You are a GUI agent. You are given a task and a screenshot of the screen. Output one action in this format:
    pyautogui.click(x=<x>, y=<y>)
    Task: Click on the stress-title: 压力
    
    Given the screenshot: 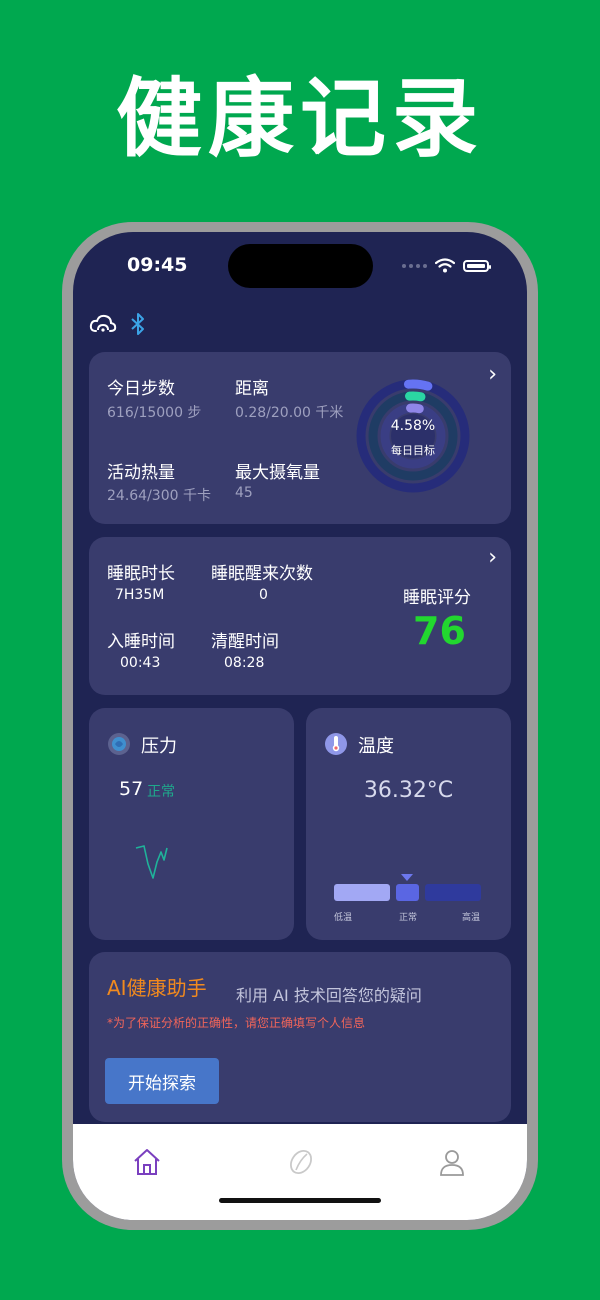 What is the action you would take?
    pyautogui.click(x=159, y=746)
    